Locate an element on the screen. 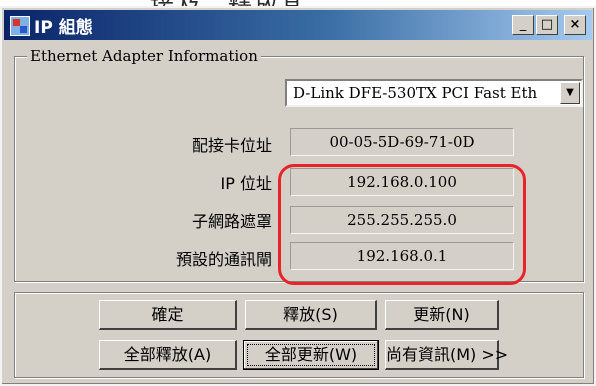 The height and width of the screenshot is (386, 596). group-legend: Ethernet Adapter Information is located at coordinates (144, 56).